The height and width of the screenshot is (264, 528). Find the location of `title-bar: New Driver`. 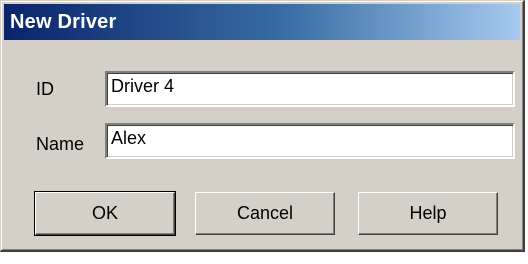

title-bar: New Driver is located at coordinates (262, 22).